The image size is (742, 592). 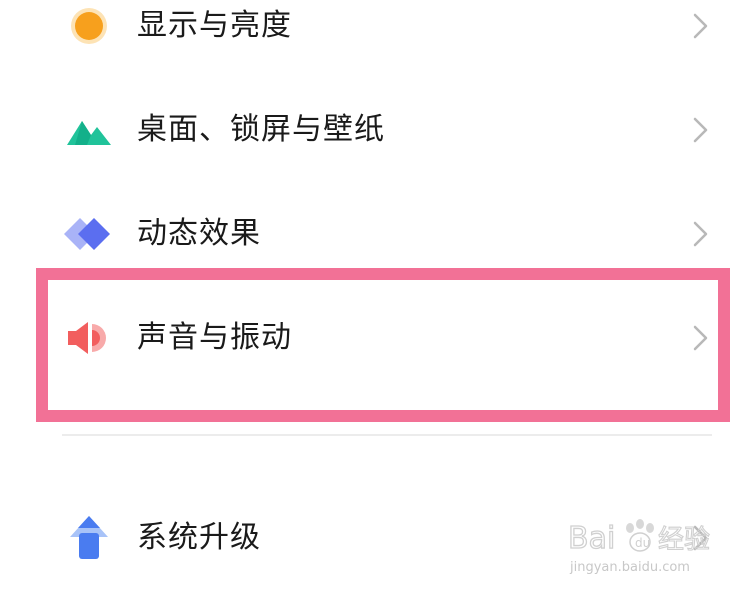 What do you see at coordinates (371, 538) in the screenshot?
I see `settings-item-system-upgrade: 系统升级` at bounding box center [371, 538].